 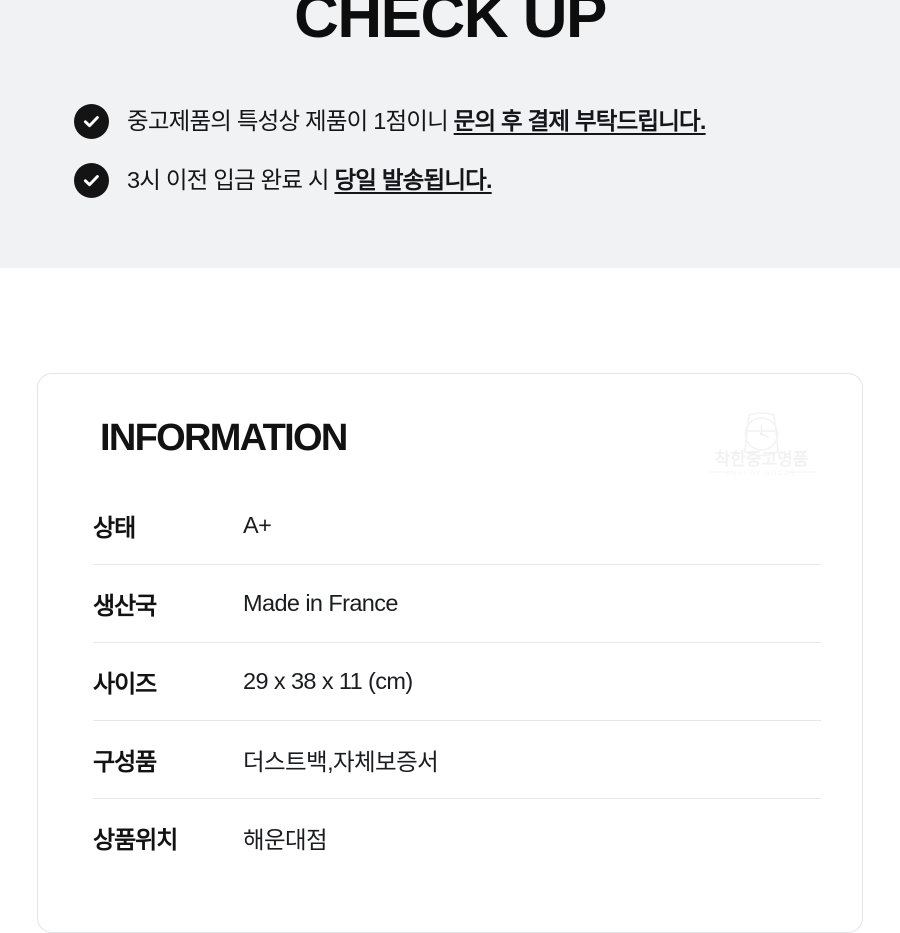 I want to click on row-value: Made in France, so click(x=320, y=603).